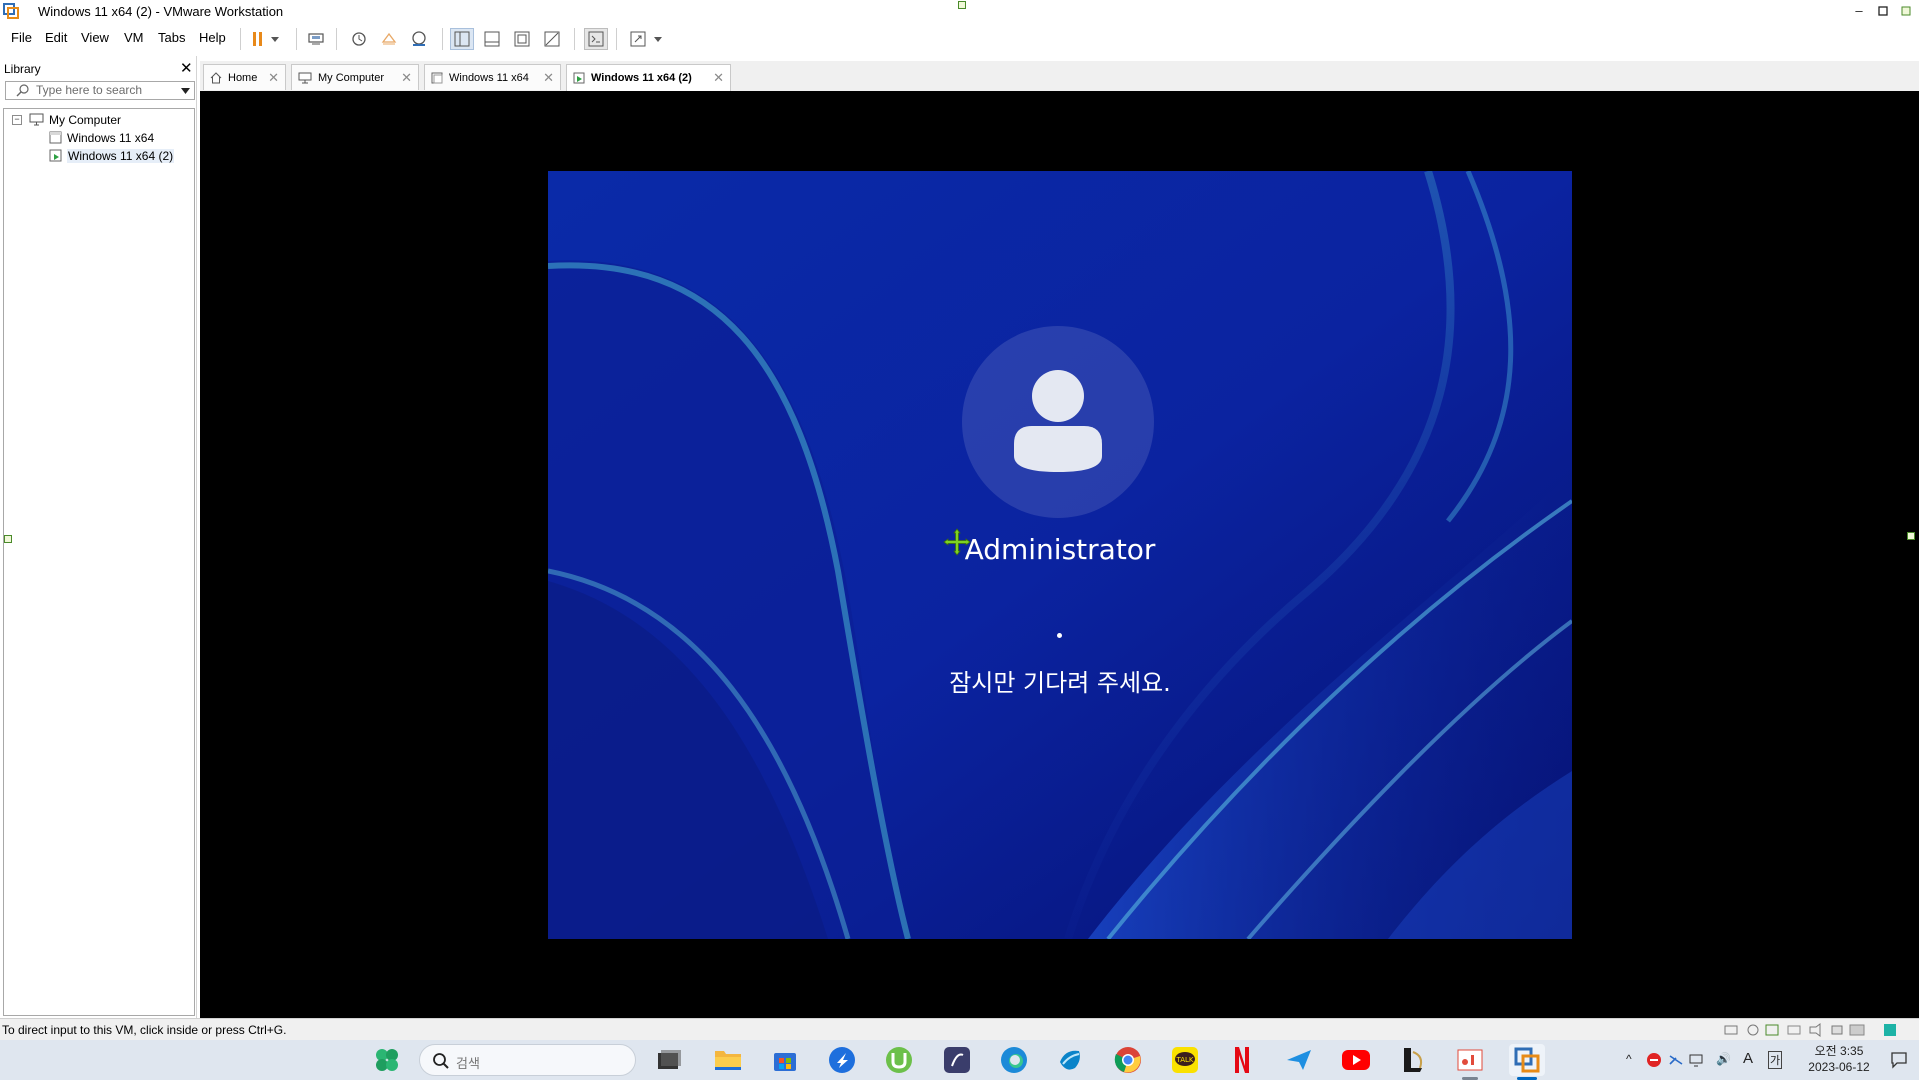 This screenshot has height=1080, width=1919. Describe the element at coordinates (161, 11) in the screenshot. I see `window-title: Windows 11 x64 (2) - VMware Workstation` at that location.